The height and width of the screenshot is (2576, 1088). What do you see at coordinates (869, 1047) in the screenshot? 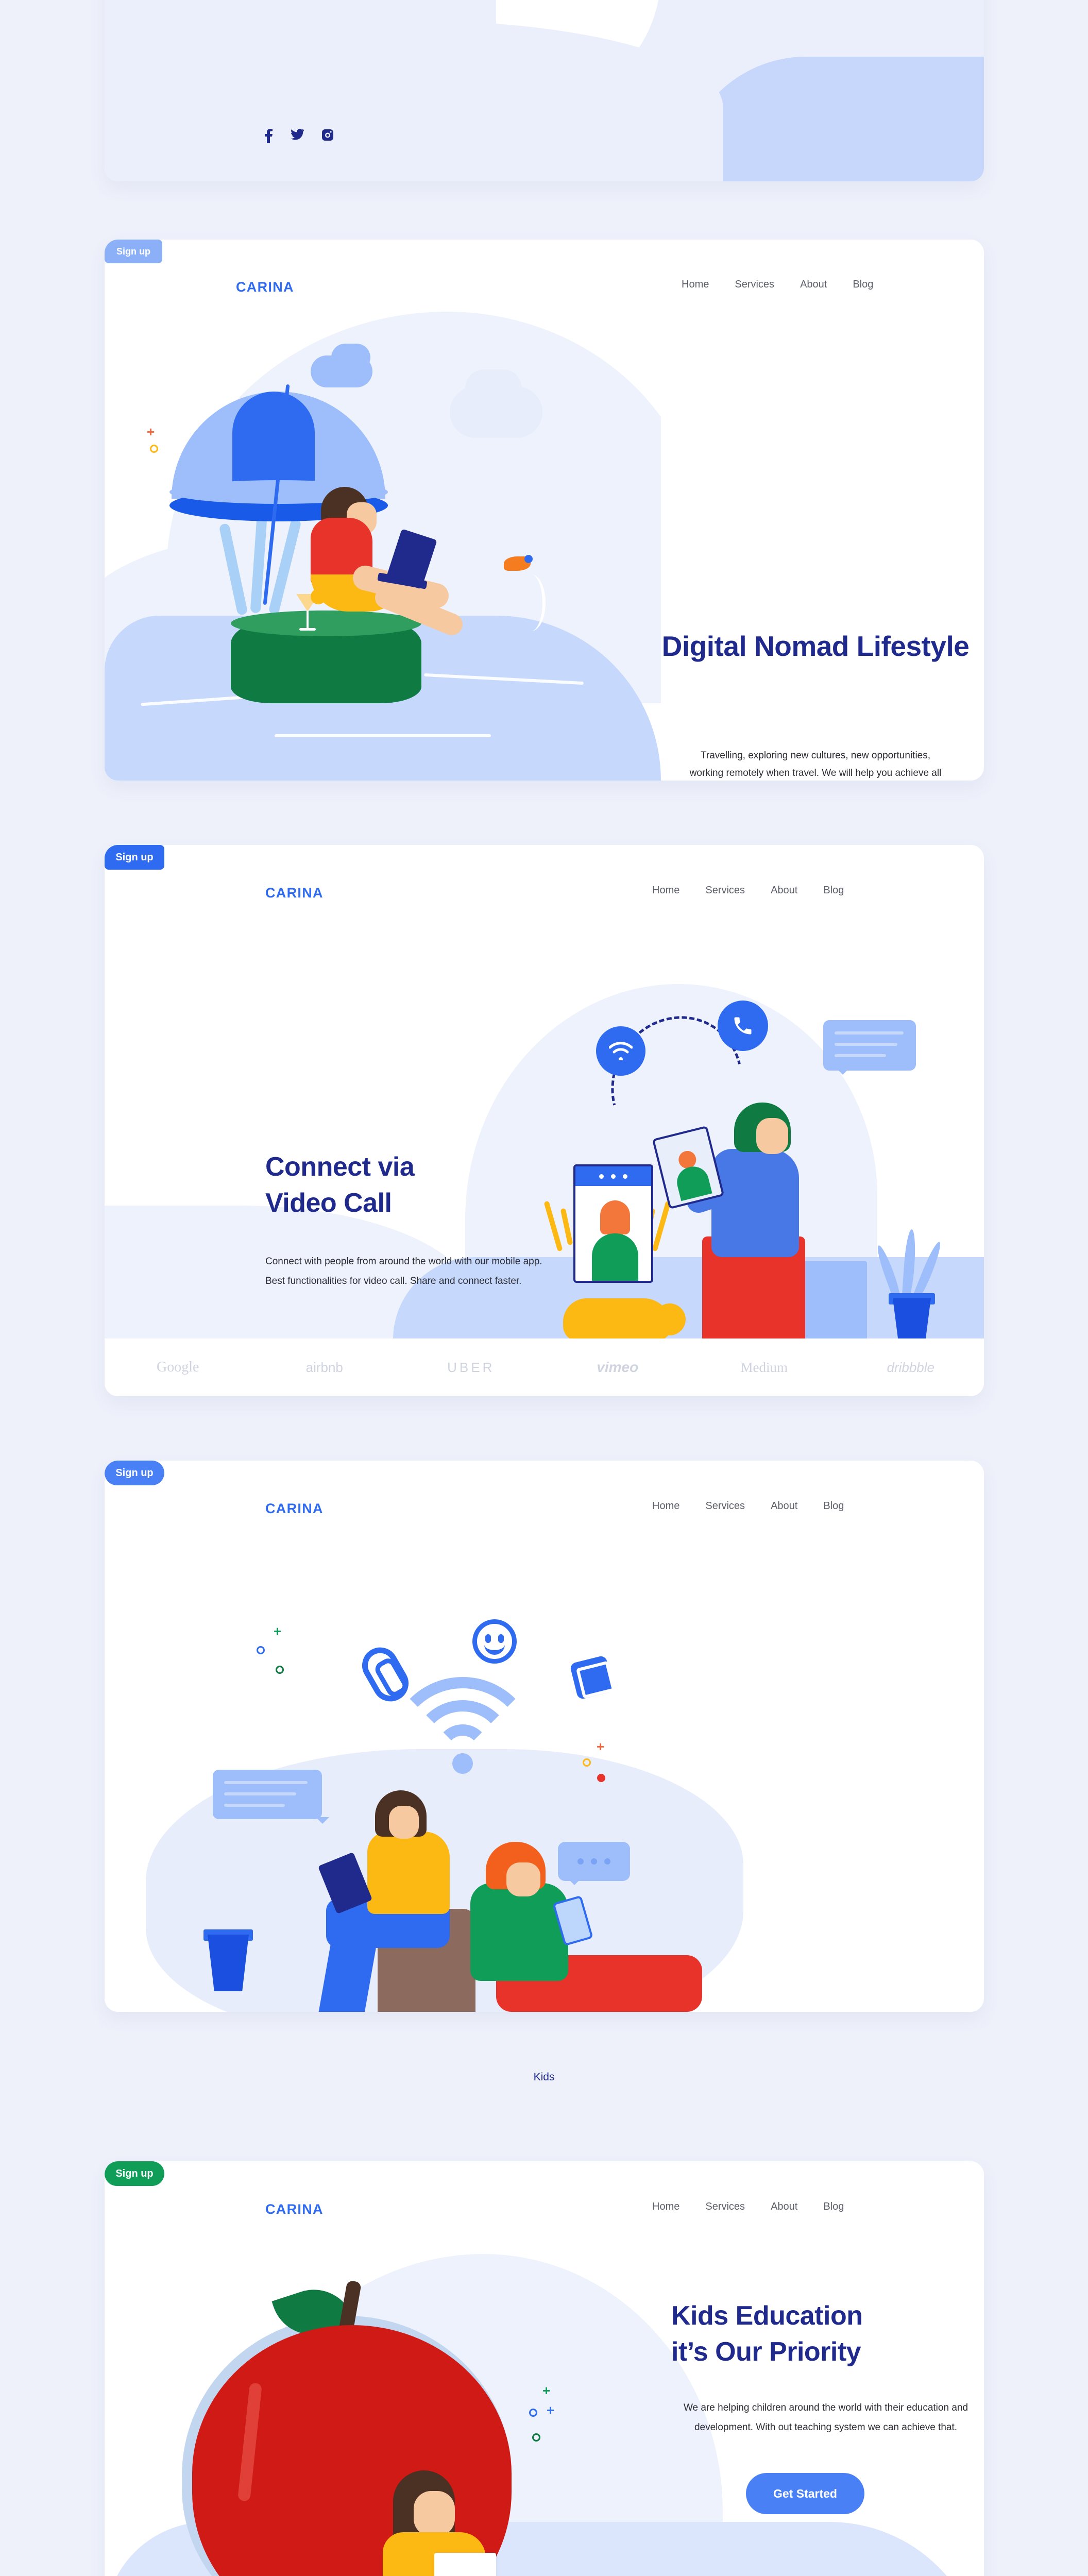
I see `chat-bubble` at bounding box center [869, 1047].